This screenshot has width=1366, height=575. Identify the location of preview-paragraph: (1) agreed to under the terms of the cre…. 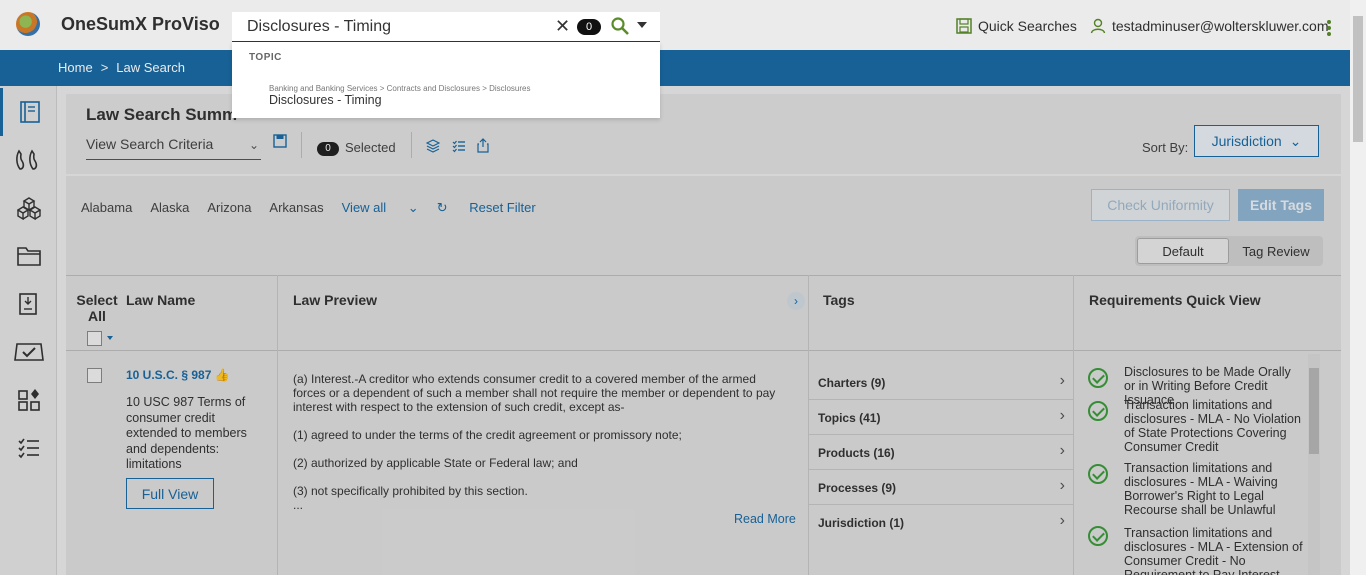
(487, 435).